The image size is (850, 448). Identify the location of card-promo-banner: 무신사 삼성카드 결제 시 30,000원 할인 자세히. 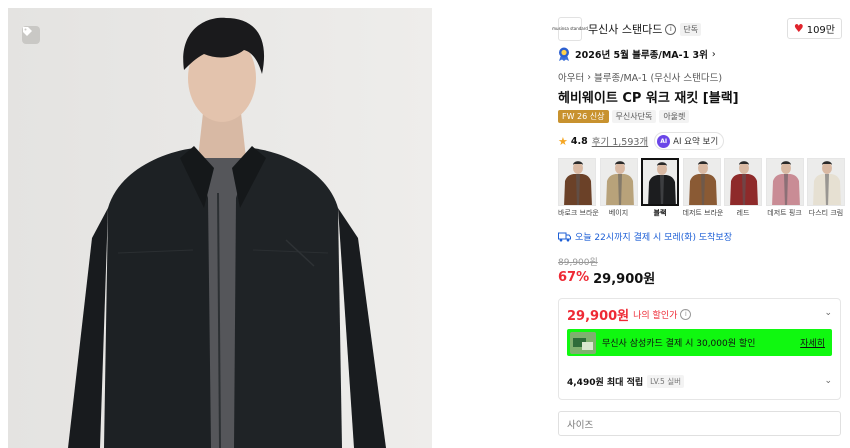
(699, 342).